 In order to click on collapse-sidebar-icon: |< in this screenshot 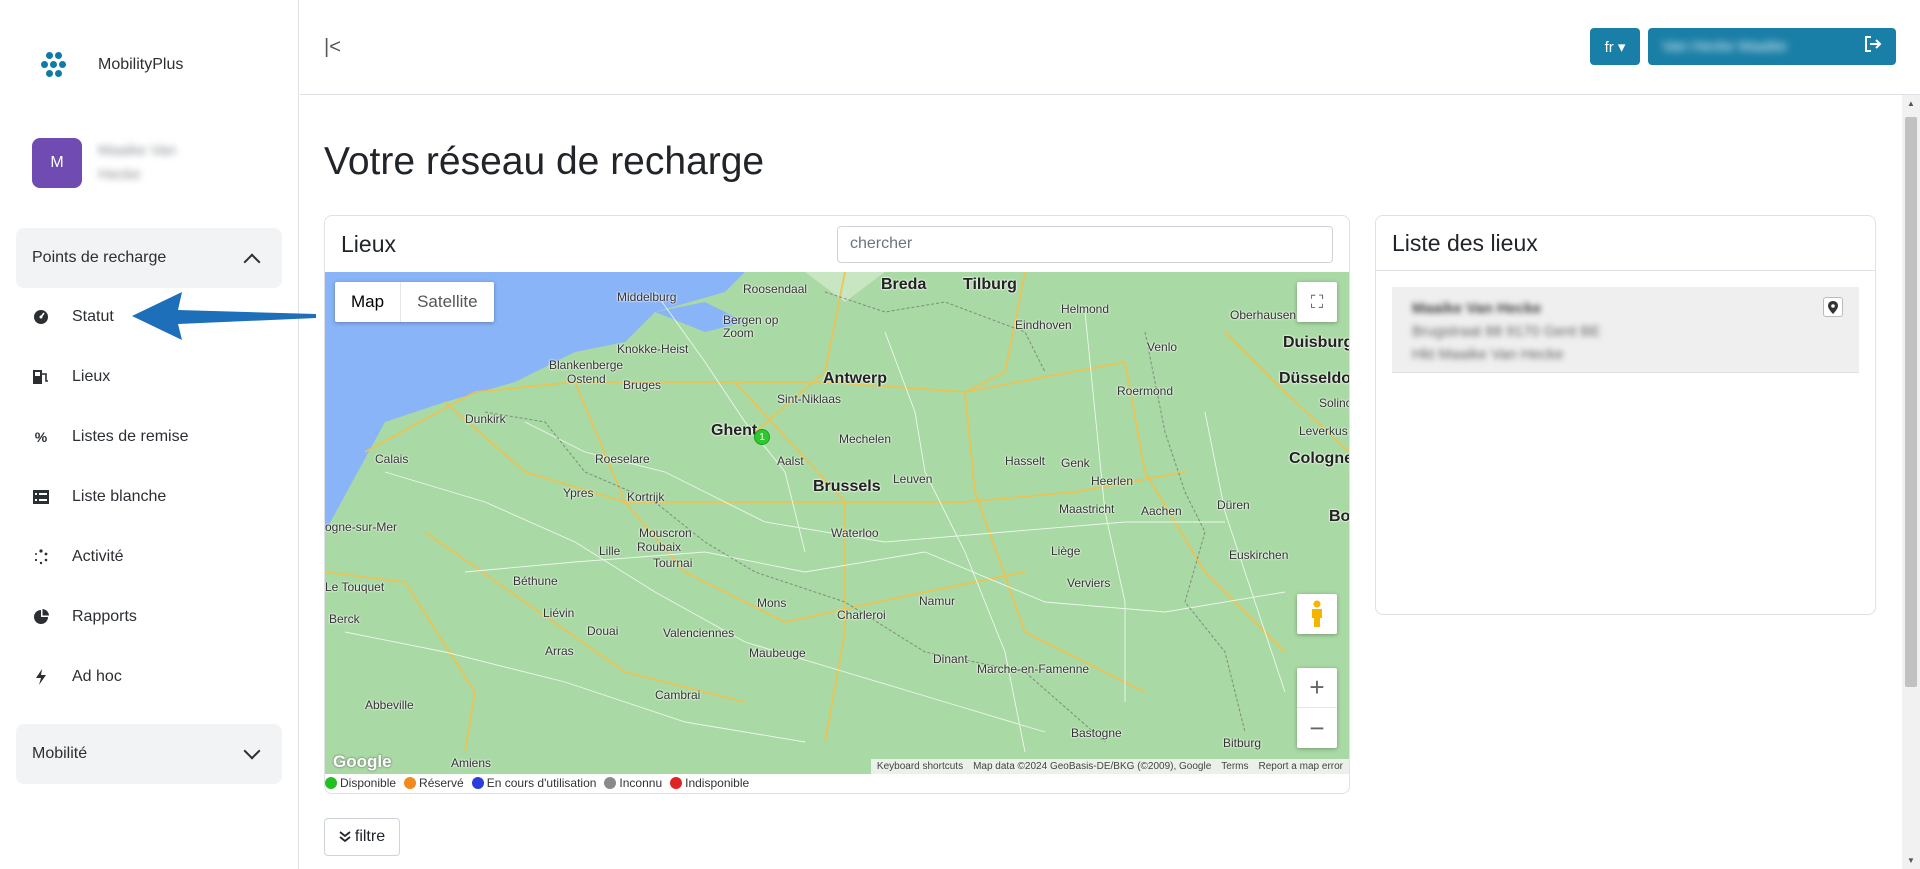, I will do `click(332, 47)`.